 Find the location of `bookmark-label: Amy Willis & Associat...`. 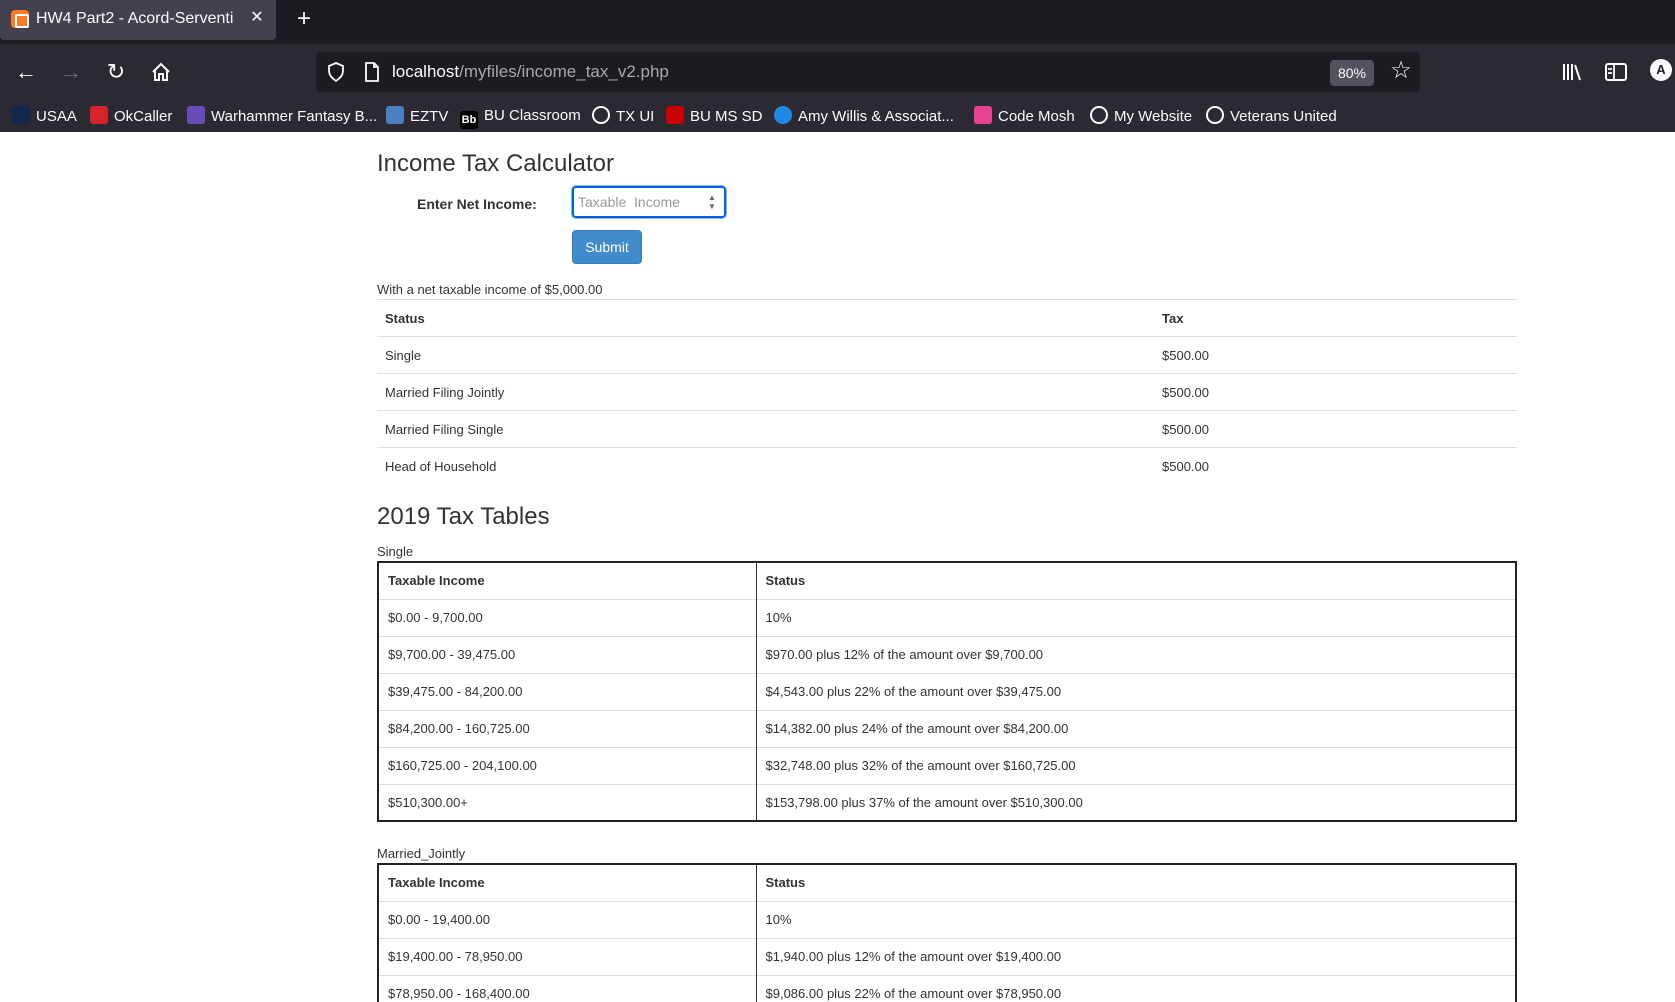

bookmark-label: Amy Willis & Associat... is located at coordinates (876, 116).